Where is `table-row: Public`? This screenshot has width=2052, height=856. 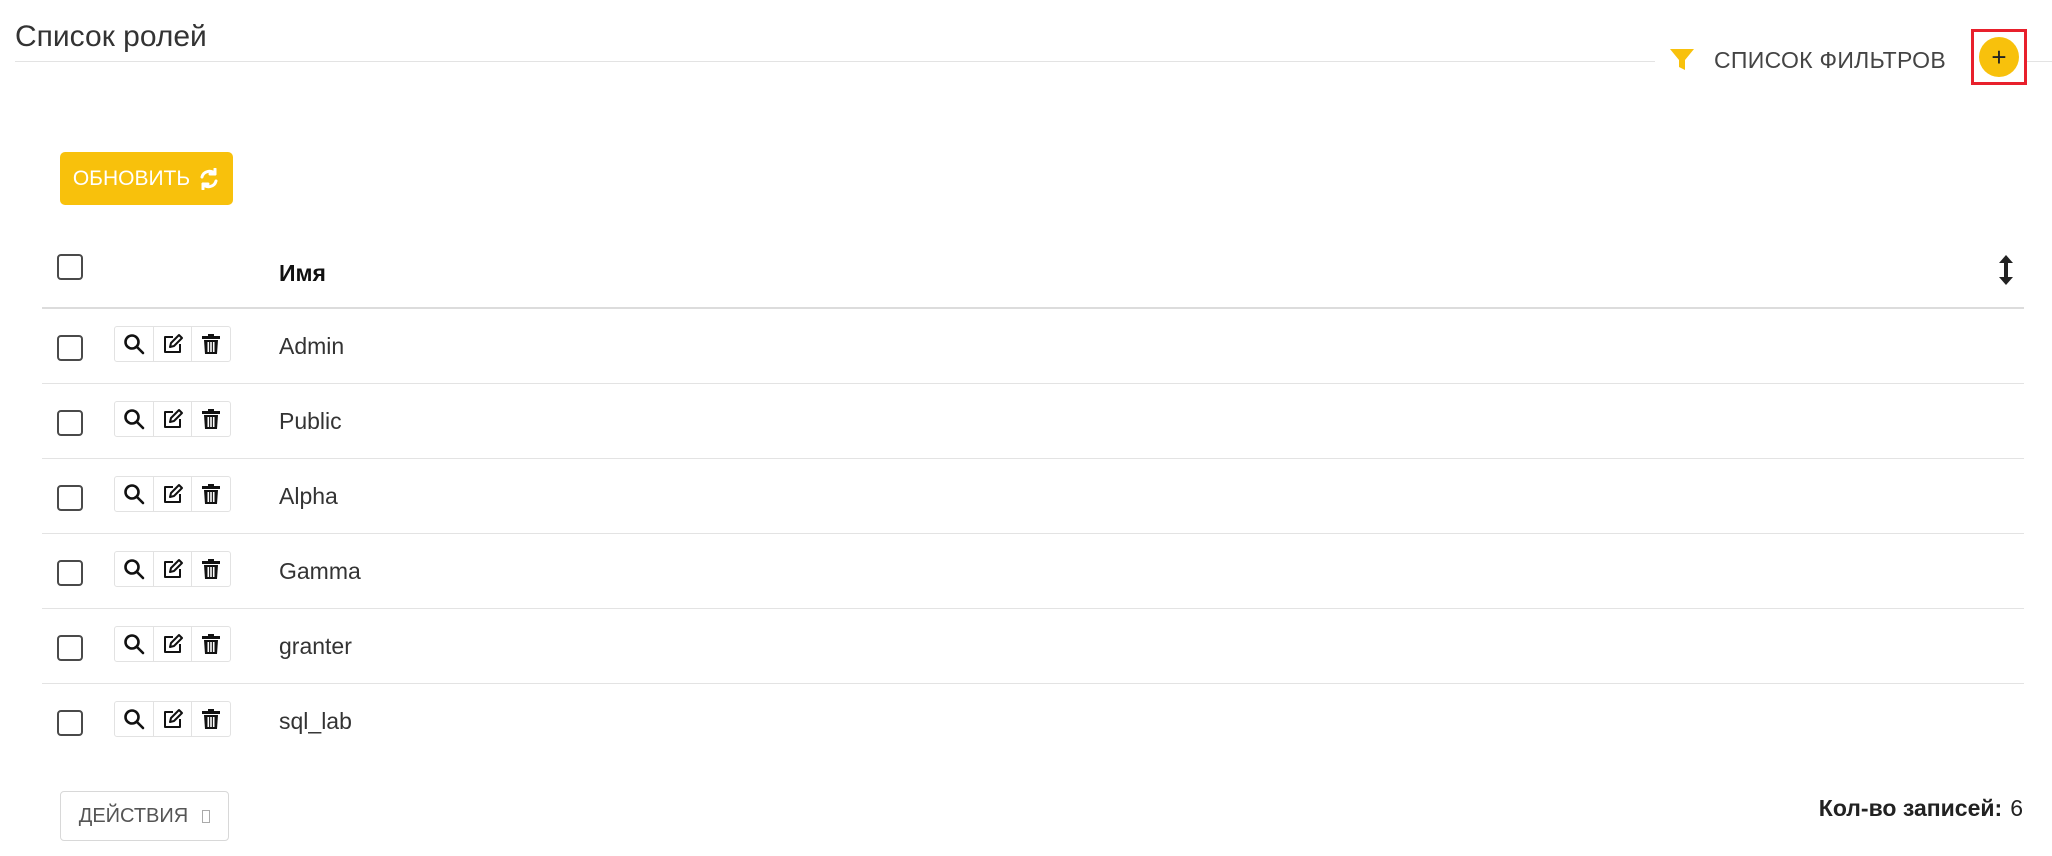 table-row: Public is located at coordinates (1033, 421).